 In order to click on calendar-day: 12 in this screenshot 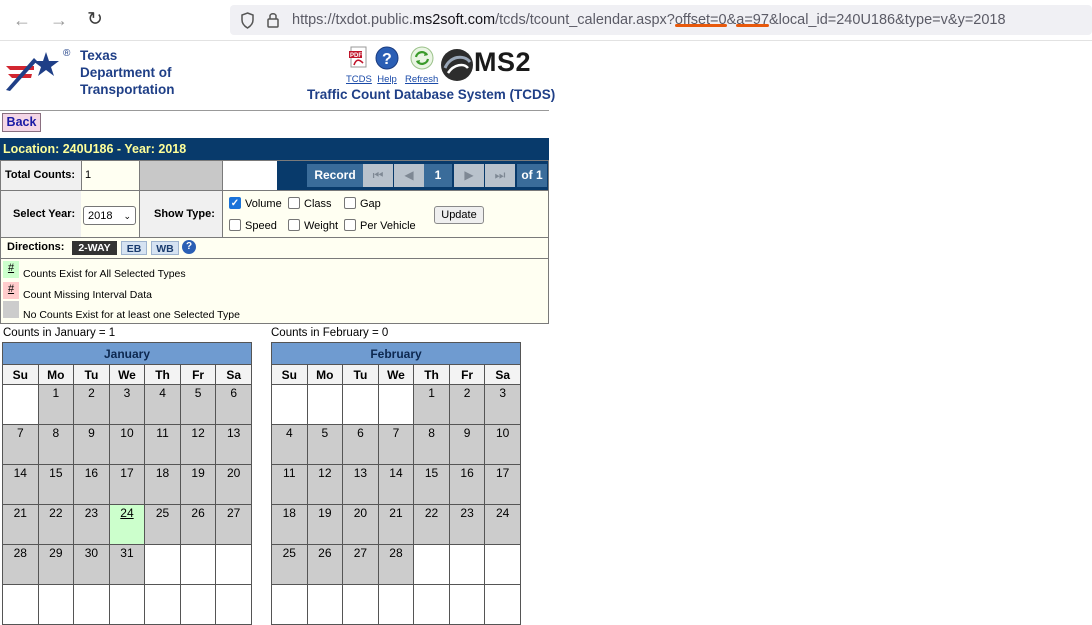, I will do `click(325, 484)`.